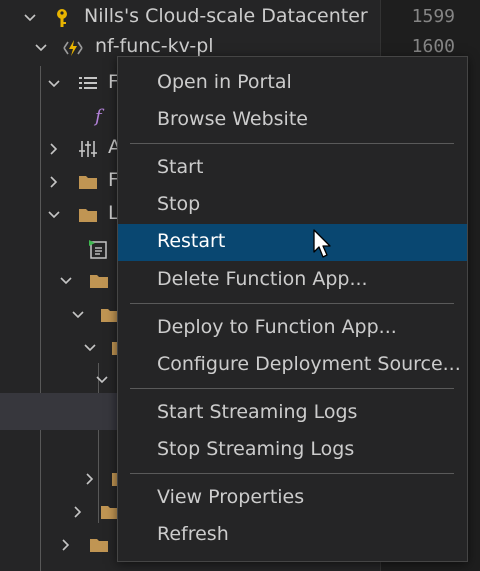 This screenshot has height=571, width=480. Describe the element at coordinates (99, 249) in the screenshot. I see `log-file-icon` at that location.